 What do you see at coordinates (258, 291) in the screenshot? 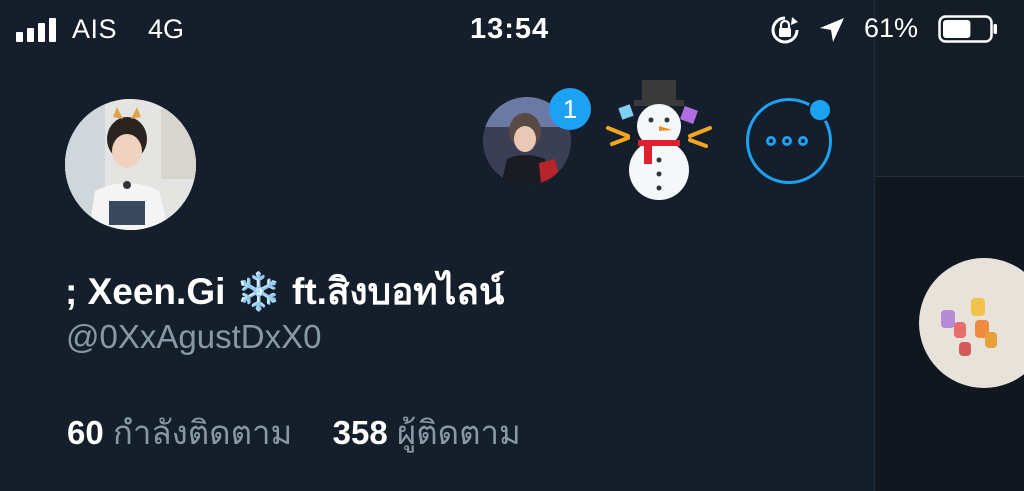
I see `snowflake-icon: ❄️` at bounding box center [258, 291].